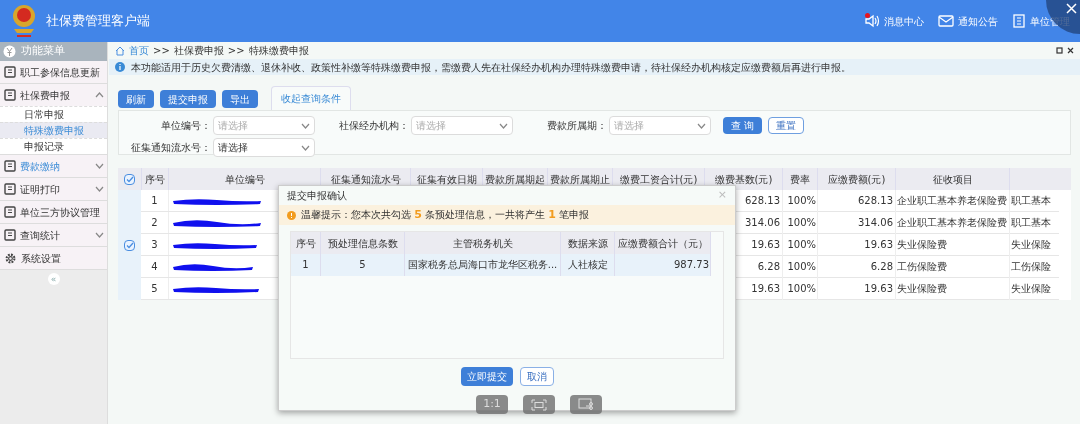  What do you see at coordinates (894, 21) in the screenshot?
I see `header-link: 消息中心` at bounding box center [894, 21].